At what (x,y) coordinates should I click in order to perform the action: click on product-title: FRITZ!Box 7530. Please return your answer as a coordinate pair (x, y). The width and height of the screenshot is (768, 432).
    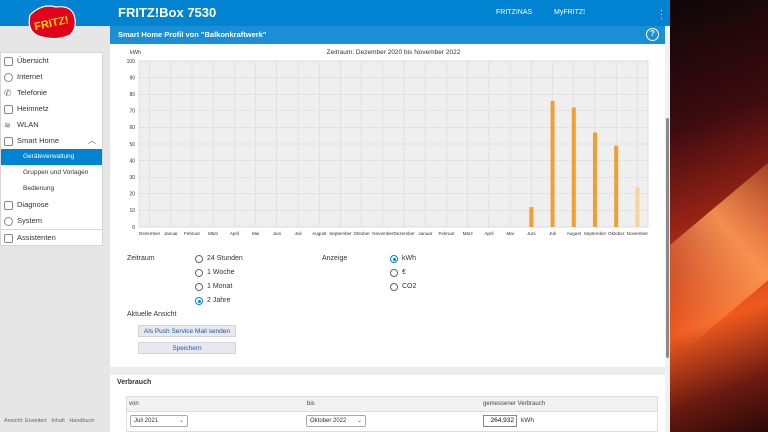
    Looking at the image, I should click on (167, 12).